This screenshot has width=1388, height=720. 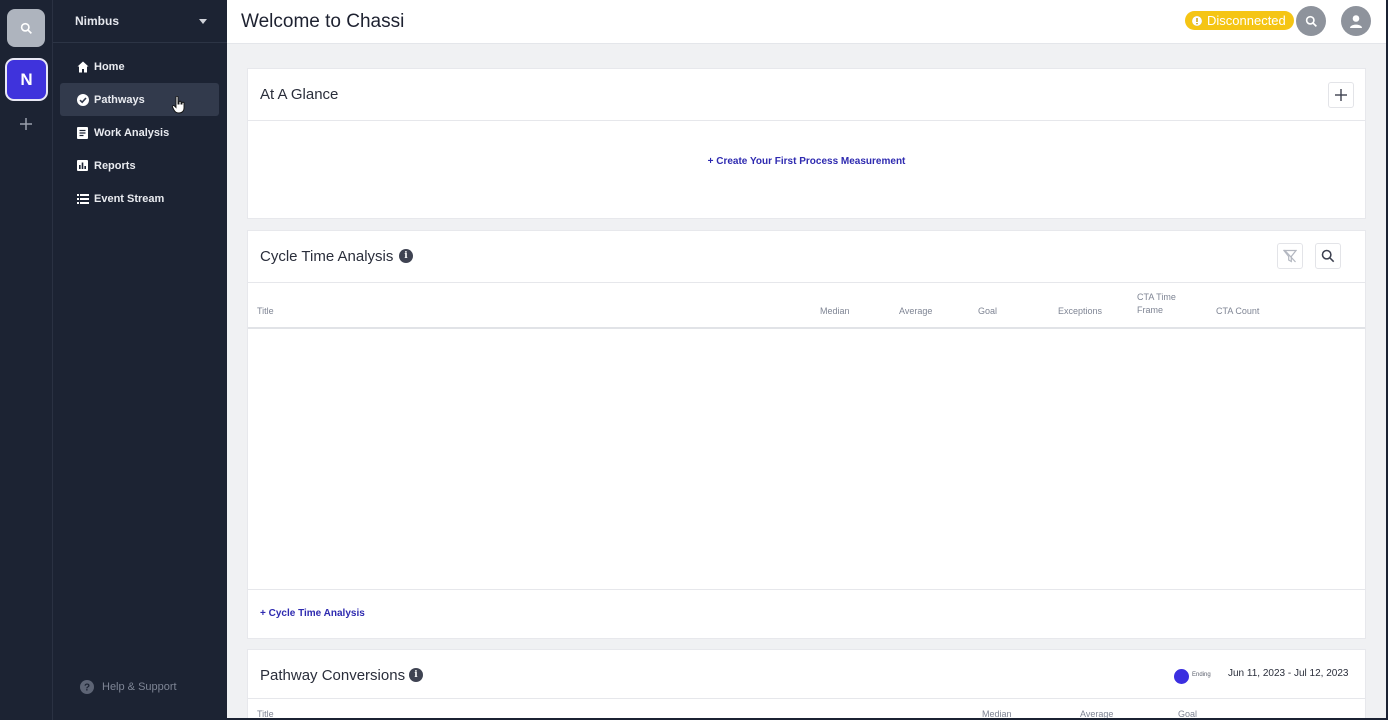 I want to click on sidebar-item-label: Event Stream, so click(x=129, y=198).